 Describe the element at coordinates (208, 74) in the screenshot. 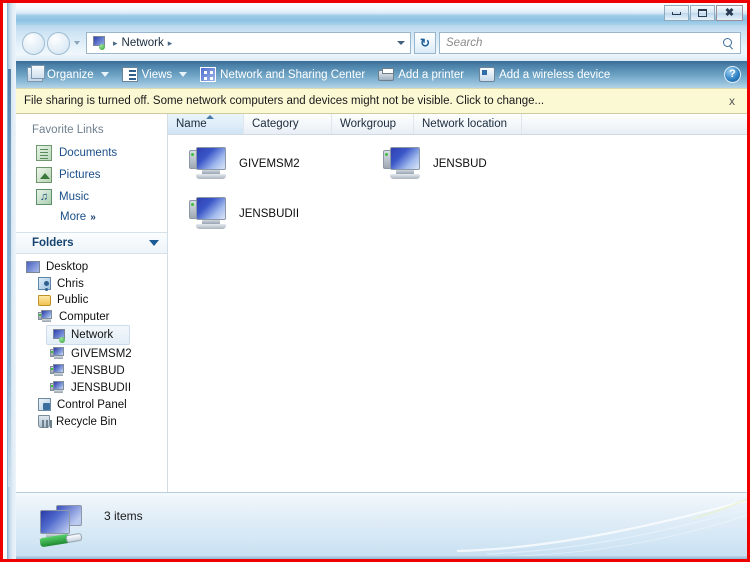

I see `network-sharing-icon` at that location.